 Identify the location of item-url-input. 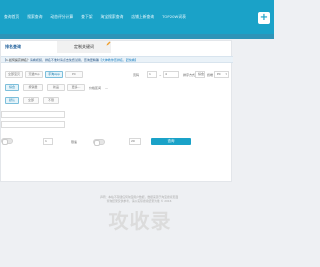
(33, 124).